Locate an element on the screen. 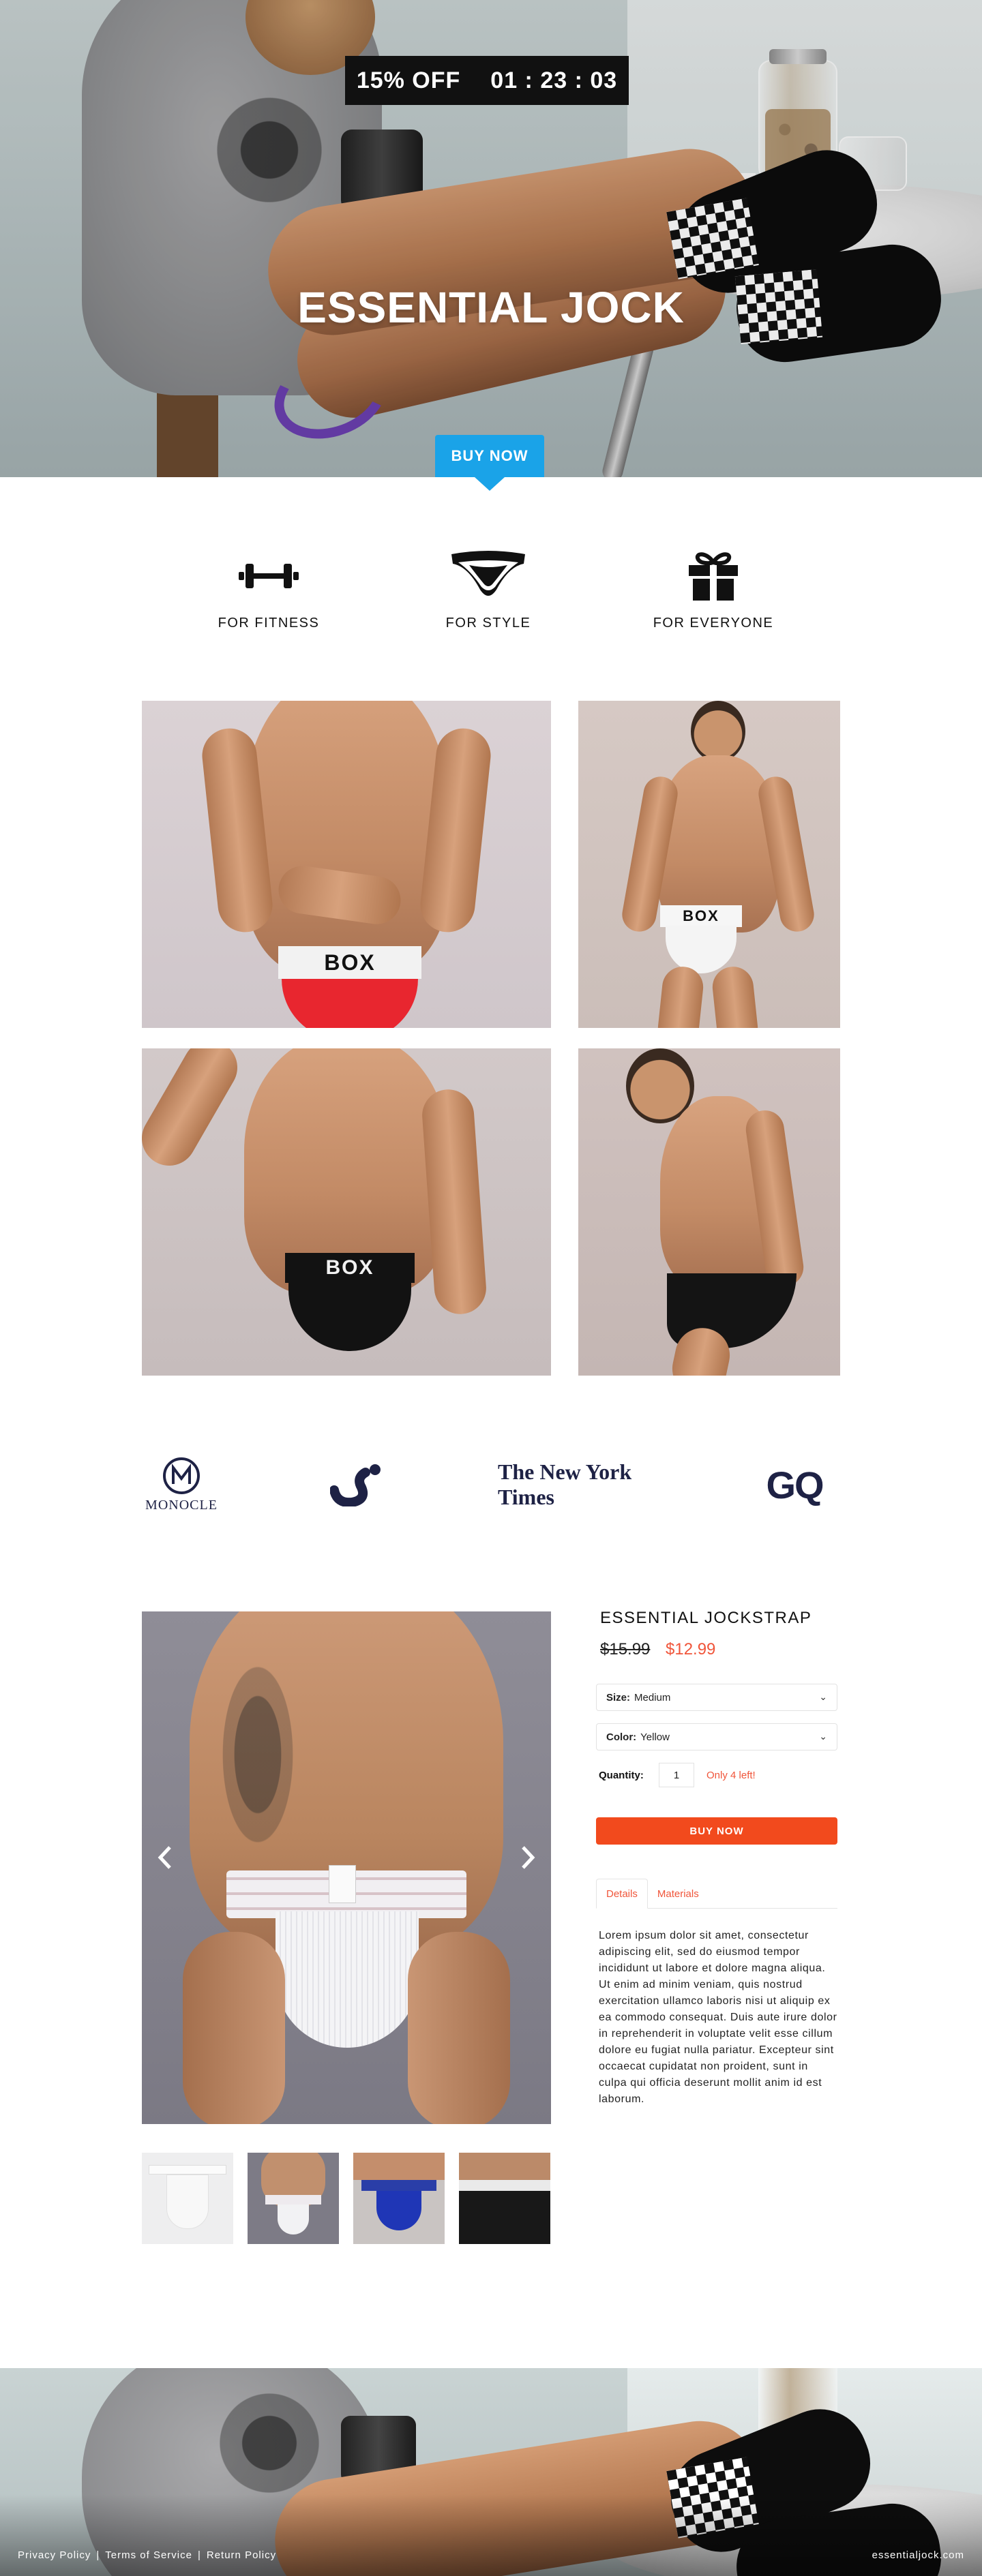 The image size is (982, 2576). gq-wordmark: GQ is located at coordinates (795, 1484).